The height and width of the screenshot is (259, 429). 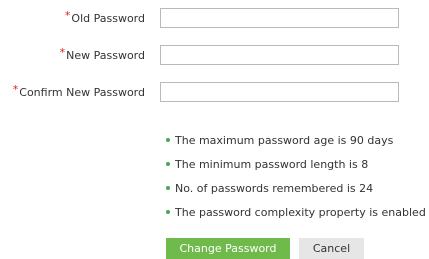 I want to click on cancel-button: Cancel, so click(x=331, y=248).